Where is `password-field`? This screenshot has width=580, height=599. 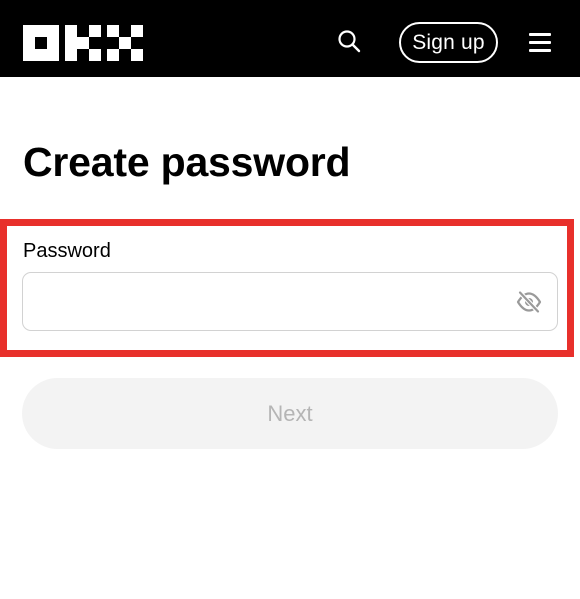
password-field is located at coordinates (290, 301).